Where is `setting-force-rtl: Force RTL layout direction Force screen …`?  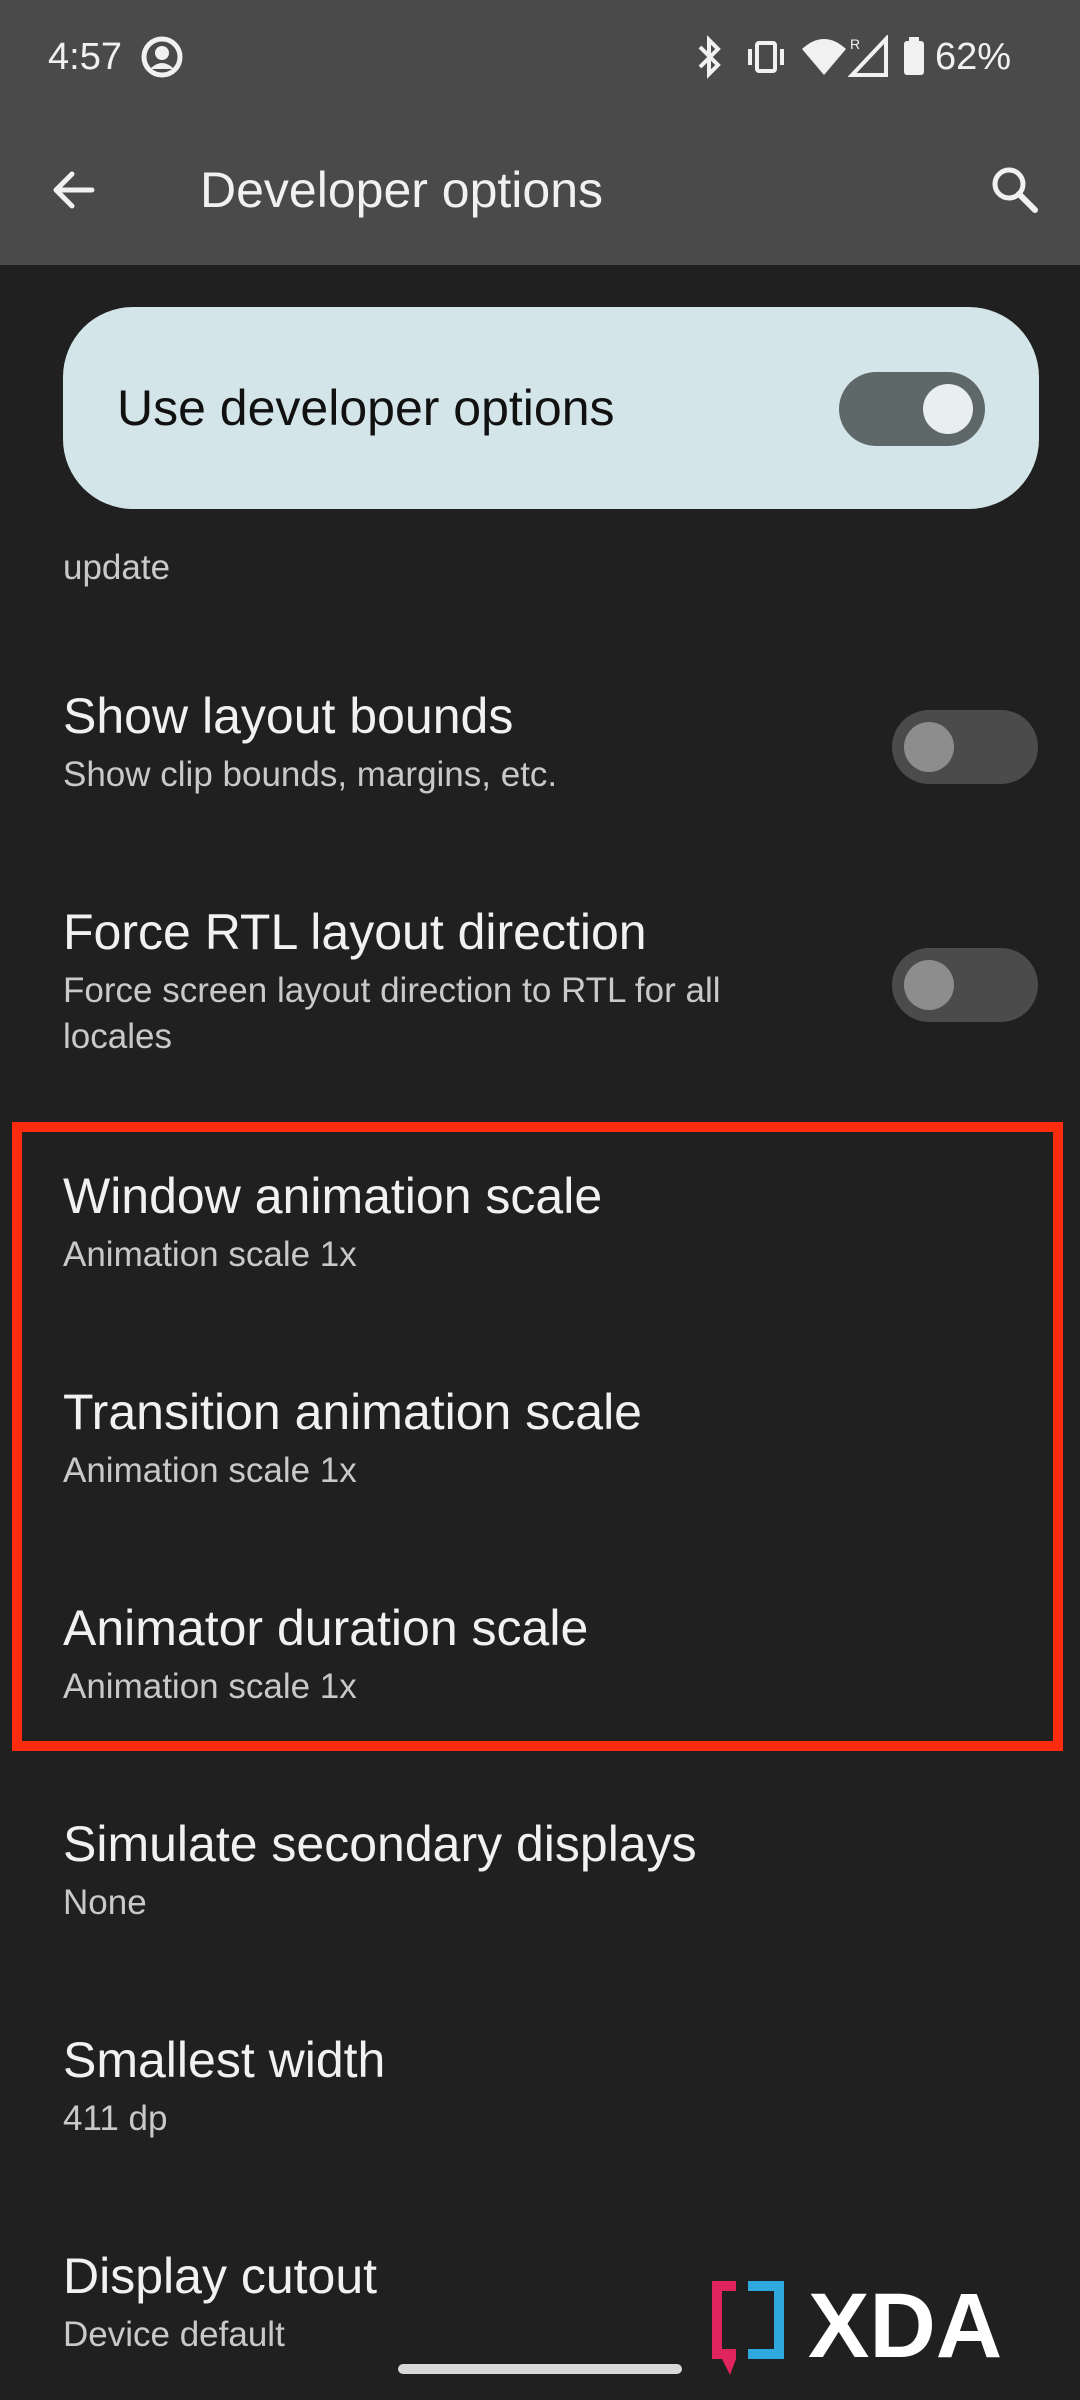
setting-force-rtl: Force RTL layout direction Force screen … is located at coordinates (538, 981).